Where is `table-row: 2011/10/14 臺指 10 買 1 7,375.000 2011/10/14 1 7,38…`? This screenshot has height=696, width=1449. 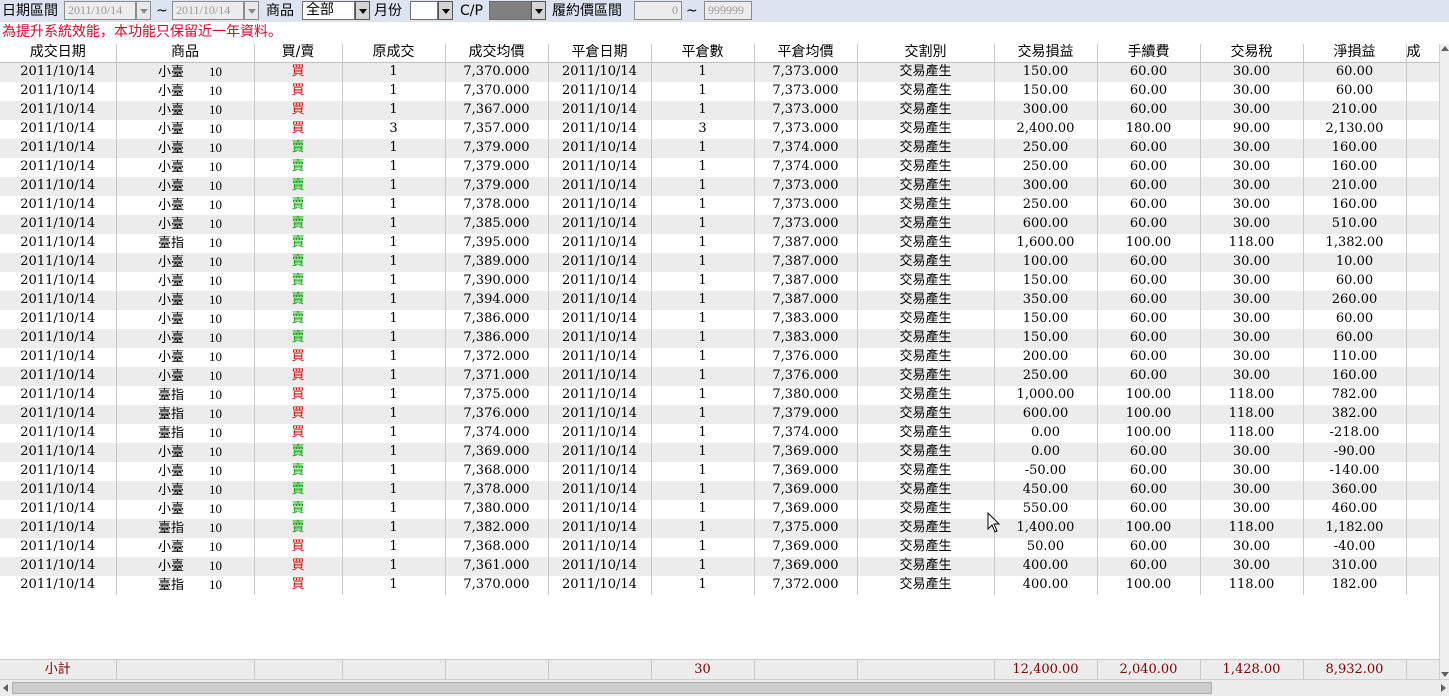
table-row: 2011/10/14 臺指 10 買 1 7,375.000 2011/10/14 1 7,38… is located at coordinates (719, 395).